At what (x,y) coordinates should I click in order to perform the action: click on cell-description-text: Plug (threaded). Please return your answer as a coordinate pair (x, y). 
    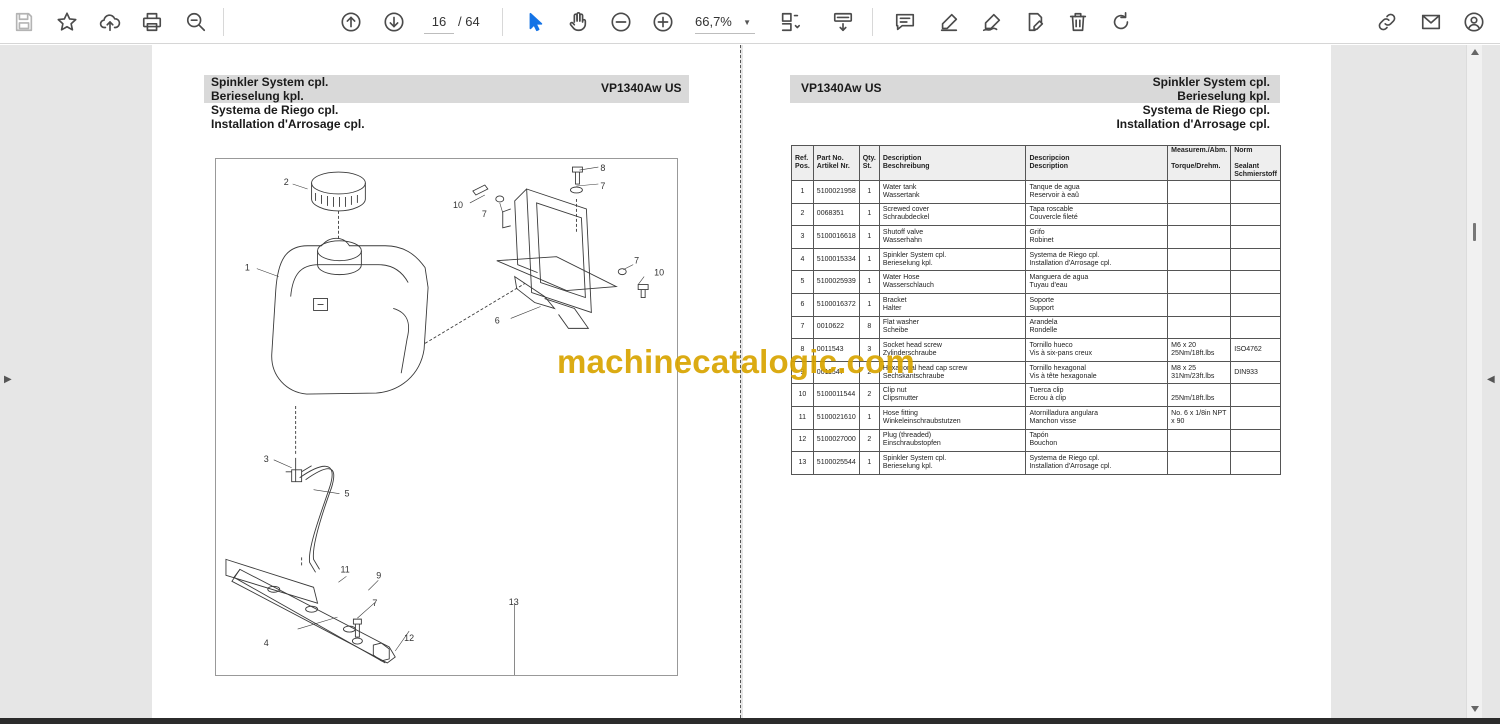
    Looking at the image, I should click on (907, 436).